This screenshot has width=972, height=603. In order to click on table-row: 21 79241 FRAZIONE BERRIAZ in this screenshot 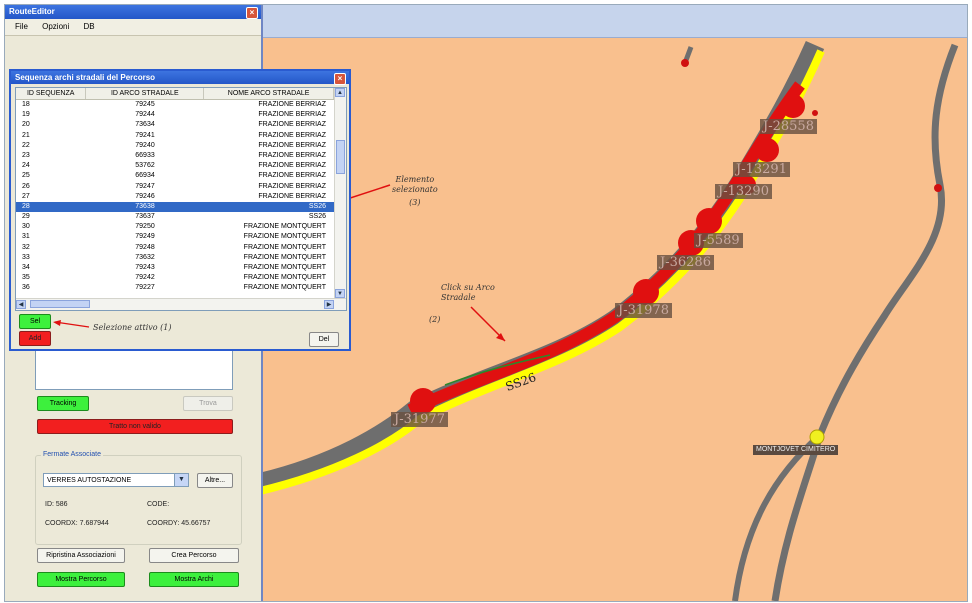, I will do `click(175, 136)`.